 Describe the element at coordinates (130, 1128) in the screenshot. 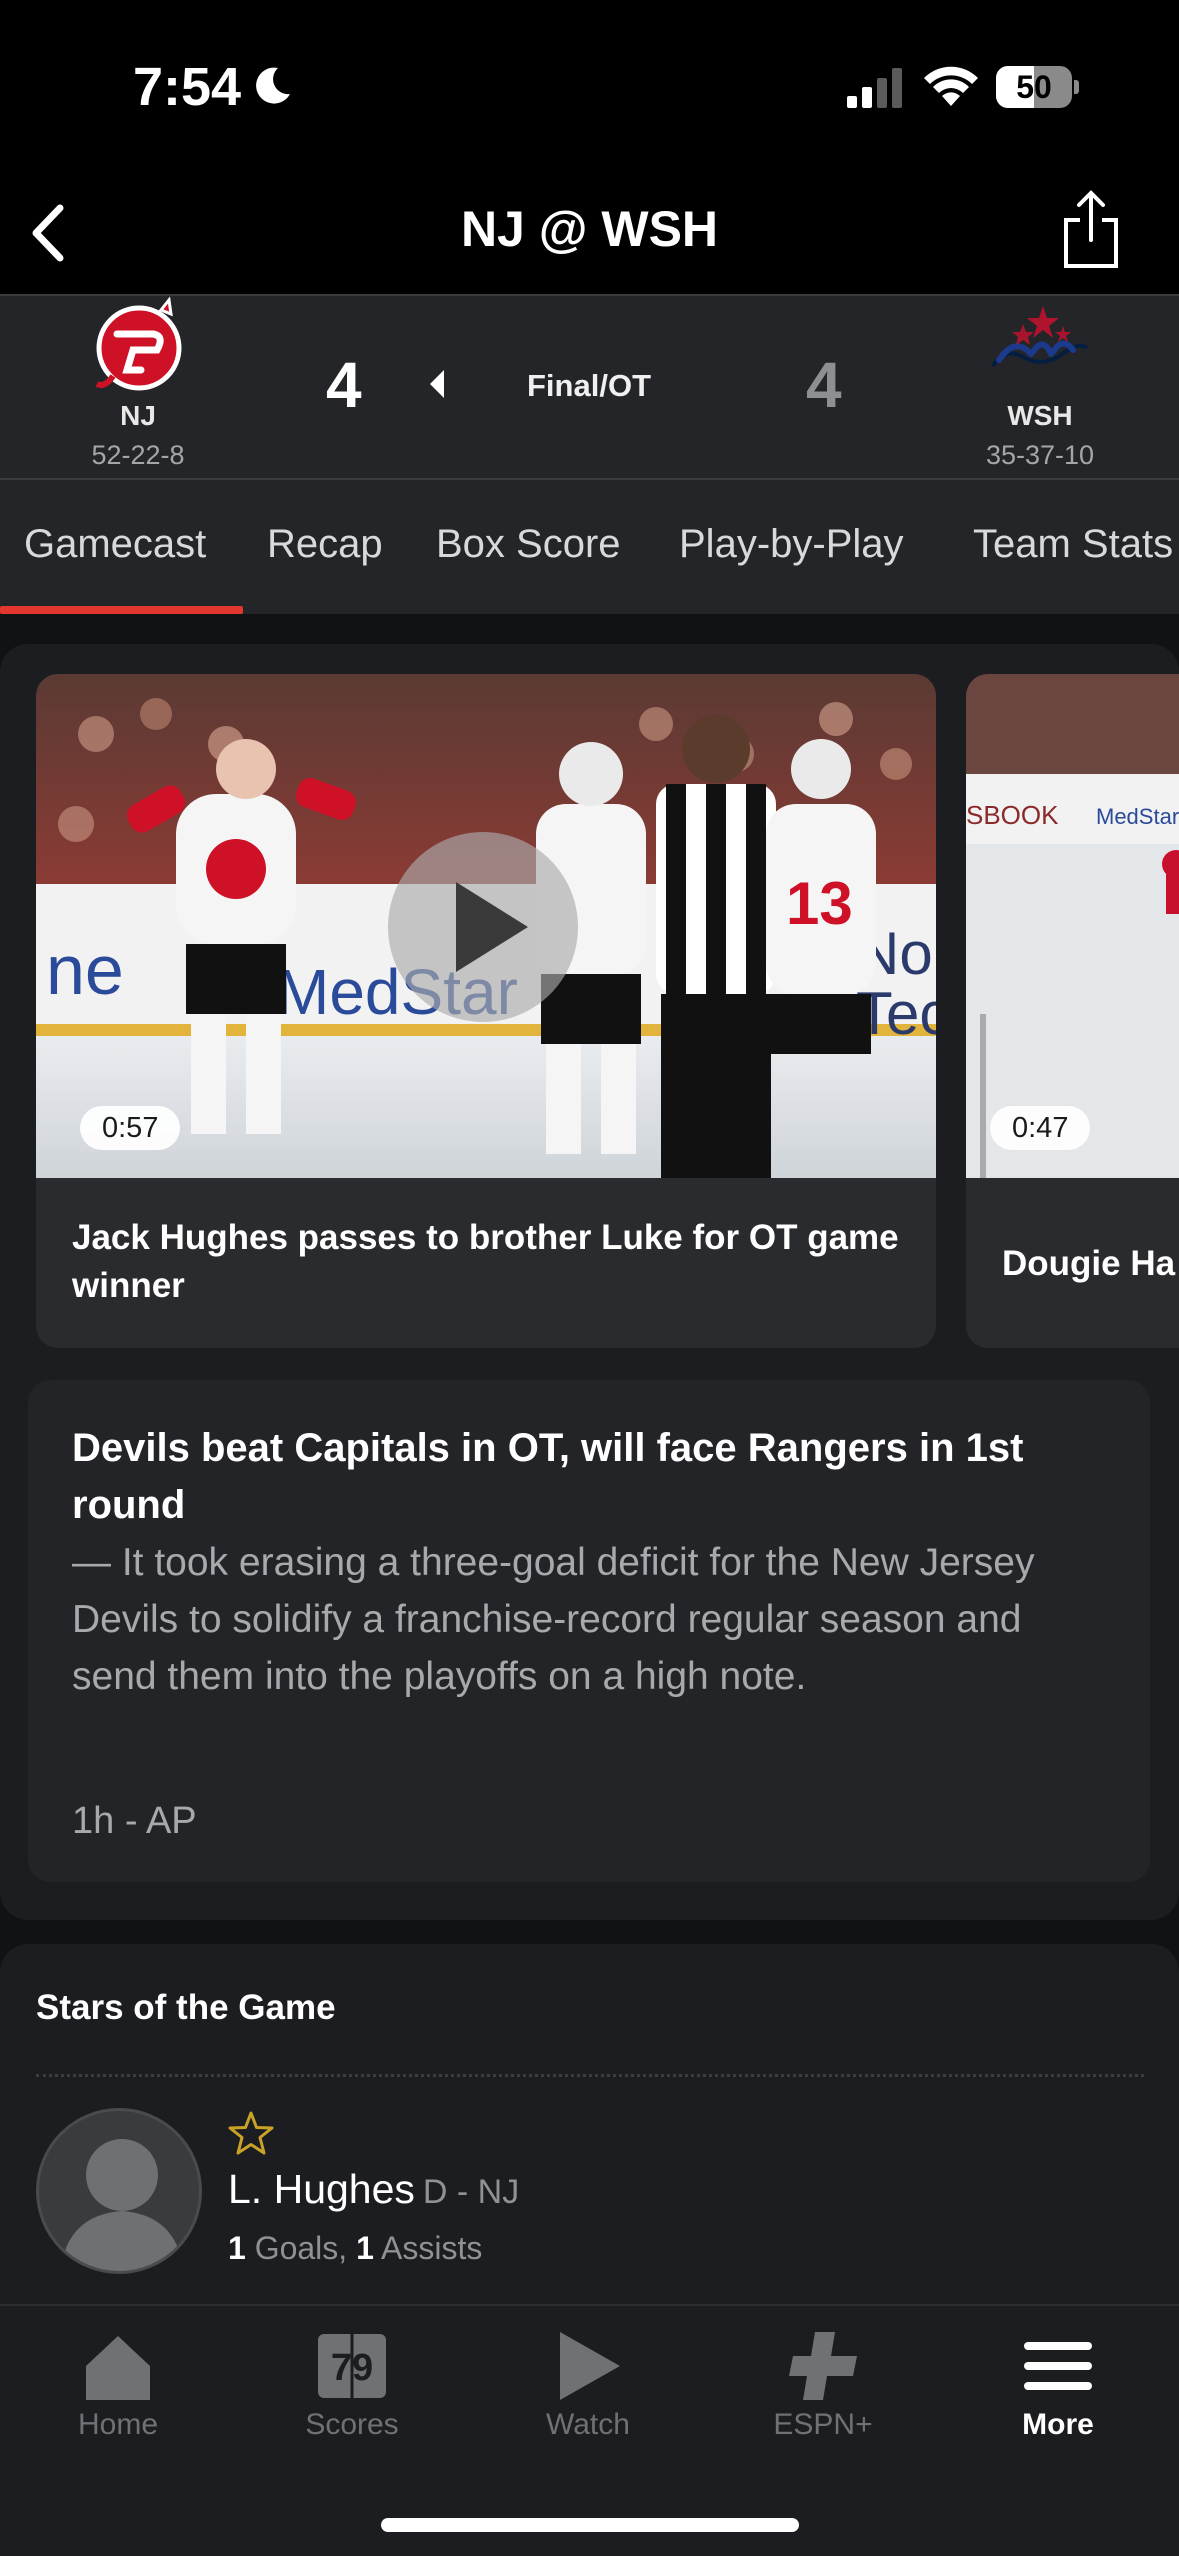

I see `video-duration: 0:57` at that location.